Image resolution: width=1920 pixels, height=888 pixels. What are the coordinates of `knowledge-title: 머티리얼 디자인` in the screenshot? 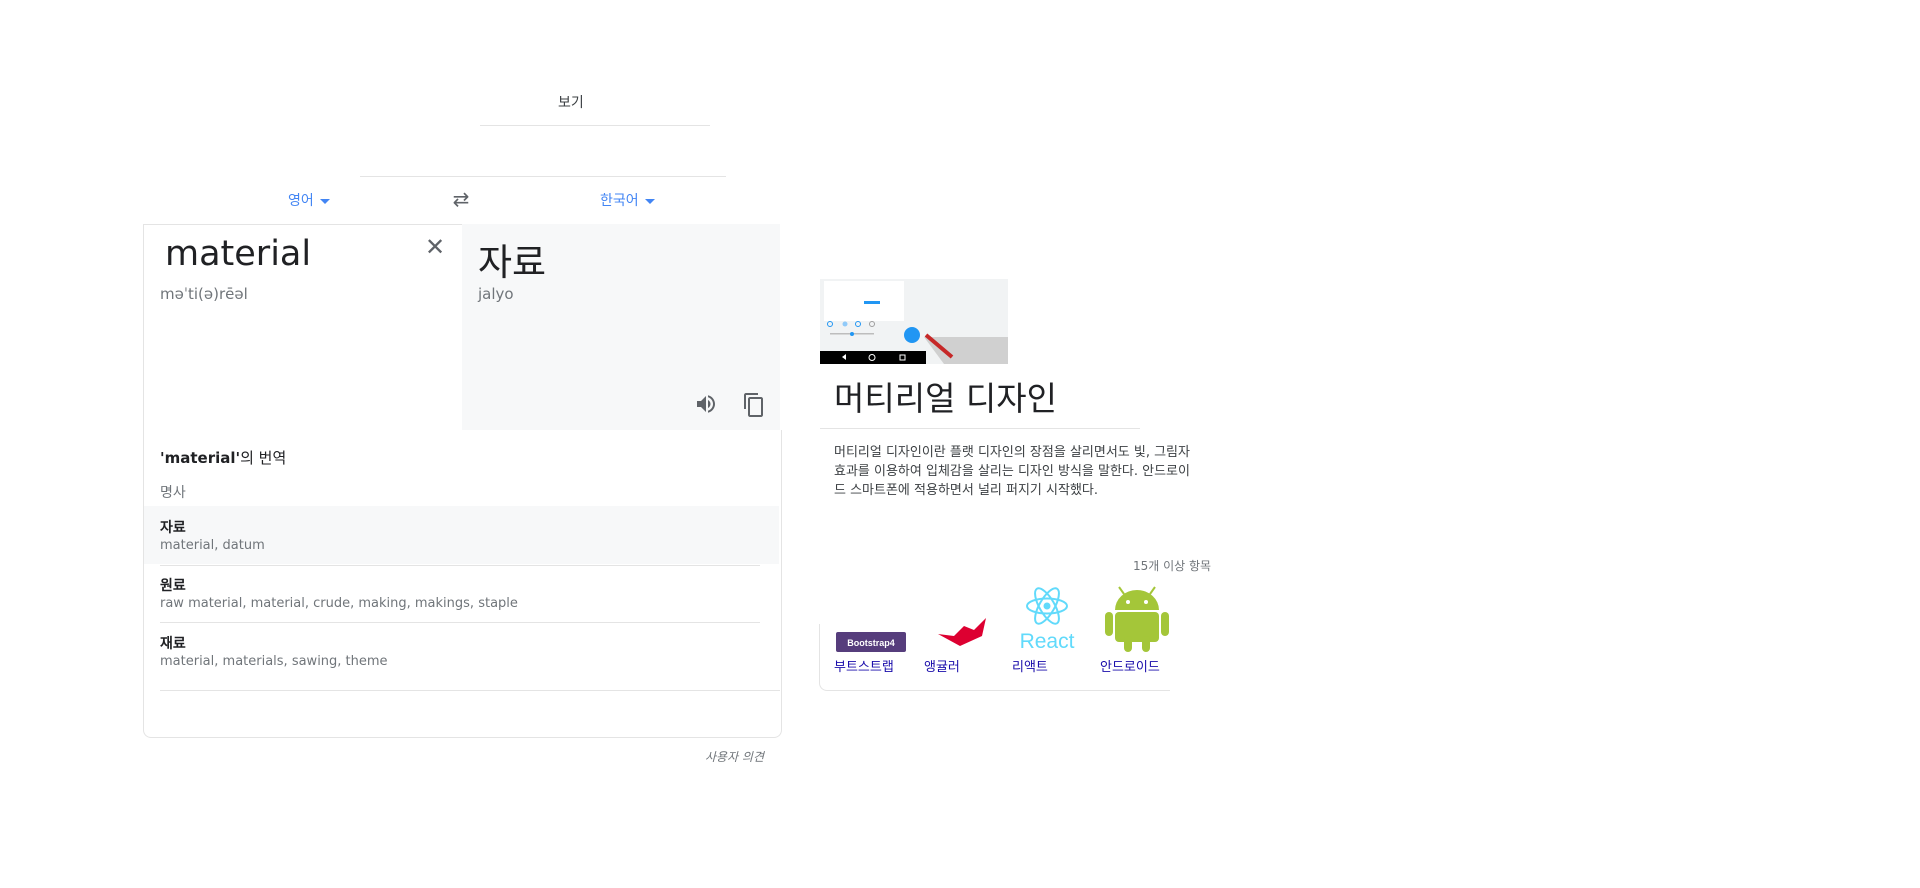 It's located at (946, 398).